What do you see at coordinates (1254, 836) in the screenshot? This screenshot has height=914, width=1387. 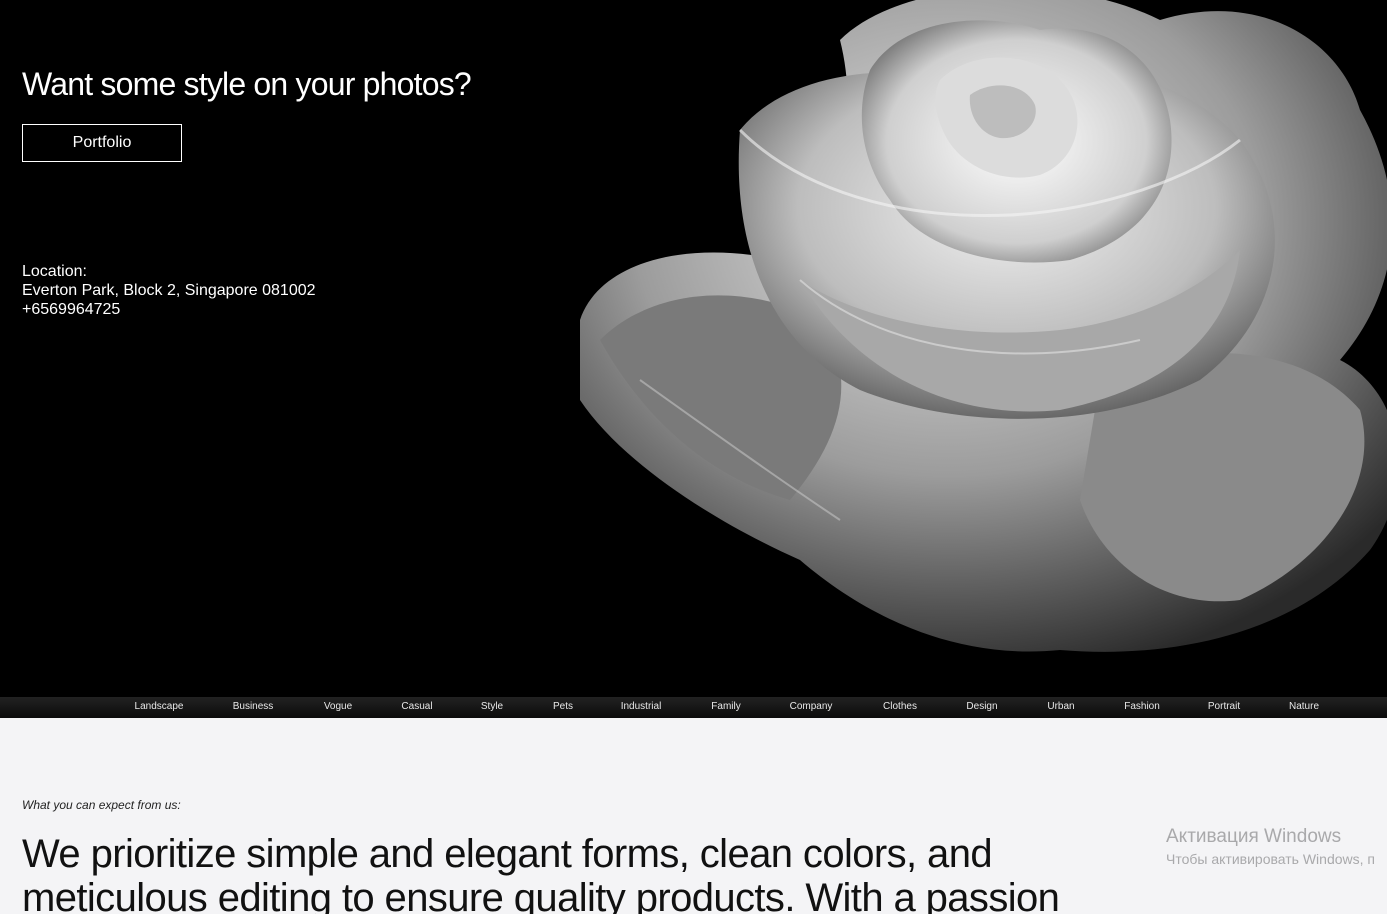 I see `activation-title: Активация Windows` at bounding box center [1254, 836].